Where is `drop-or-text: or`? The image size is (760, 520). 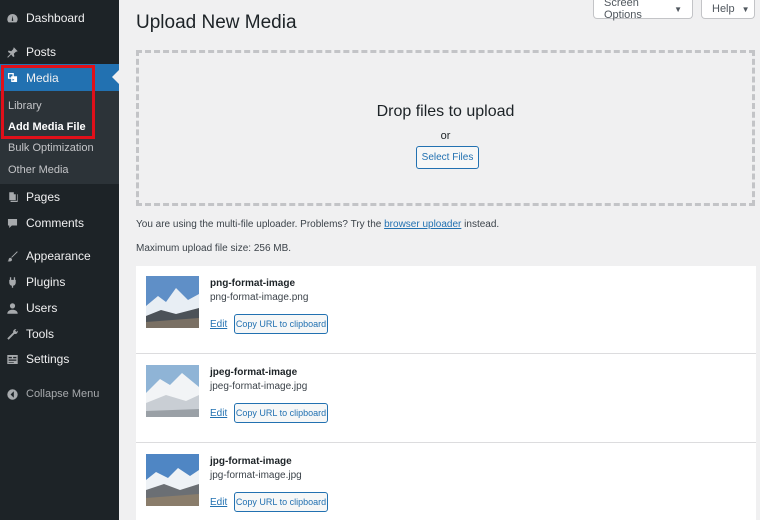
drop-or-text: or is located at coordinates (445, 136).